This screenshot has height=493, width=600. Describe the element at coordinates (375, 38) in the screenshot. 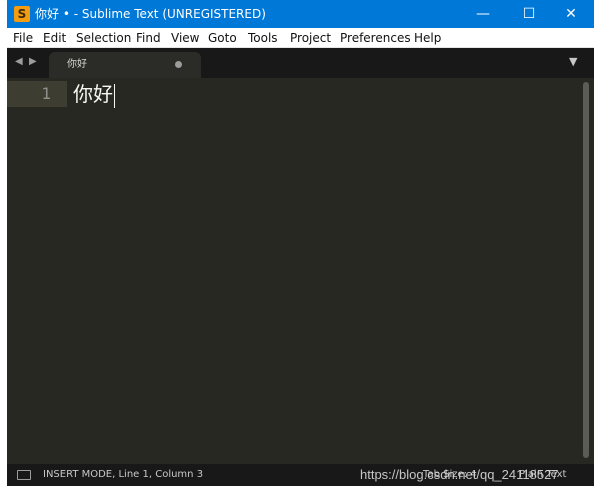

I see `menu-preferences: Preferences` at that location.